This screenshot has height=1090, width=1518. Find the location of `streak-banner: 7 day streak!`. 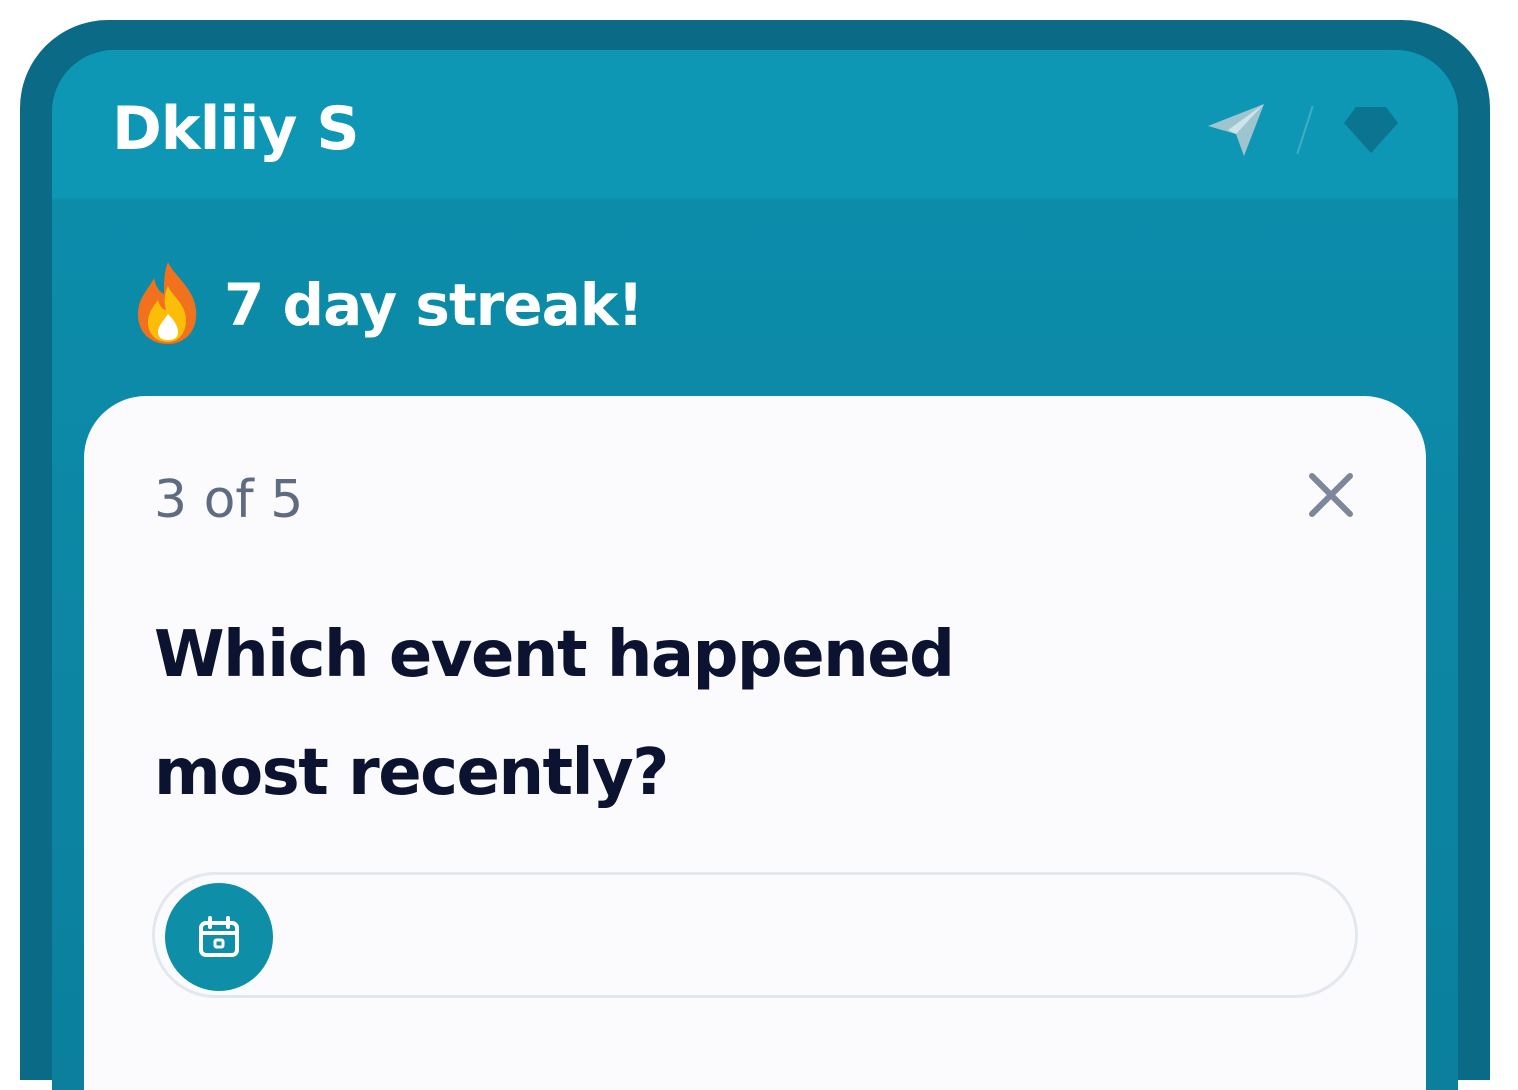

streak-banner: 7 day streak! is located at coordinates (389, 305).